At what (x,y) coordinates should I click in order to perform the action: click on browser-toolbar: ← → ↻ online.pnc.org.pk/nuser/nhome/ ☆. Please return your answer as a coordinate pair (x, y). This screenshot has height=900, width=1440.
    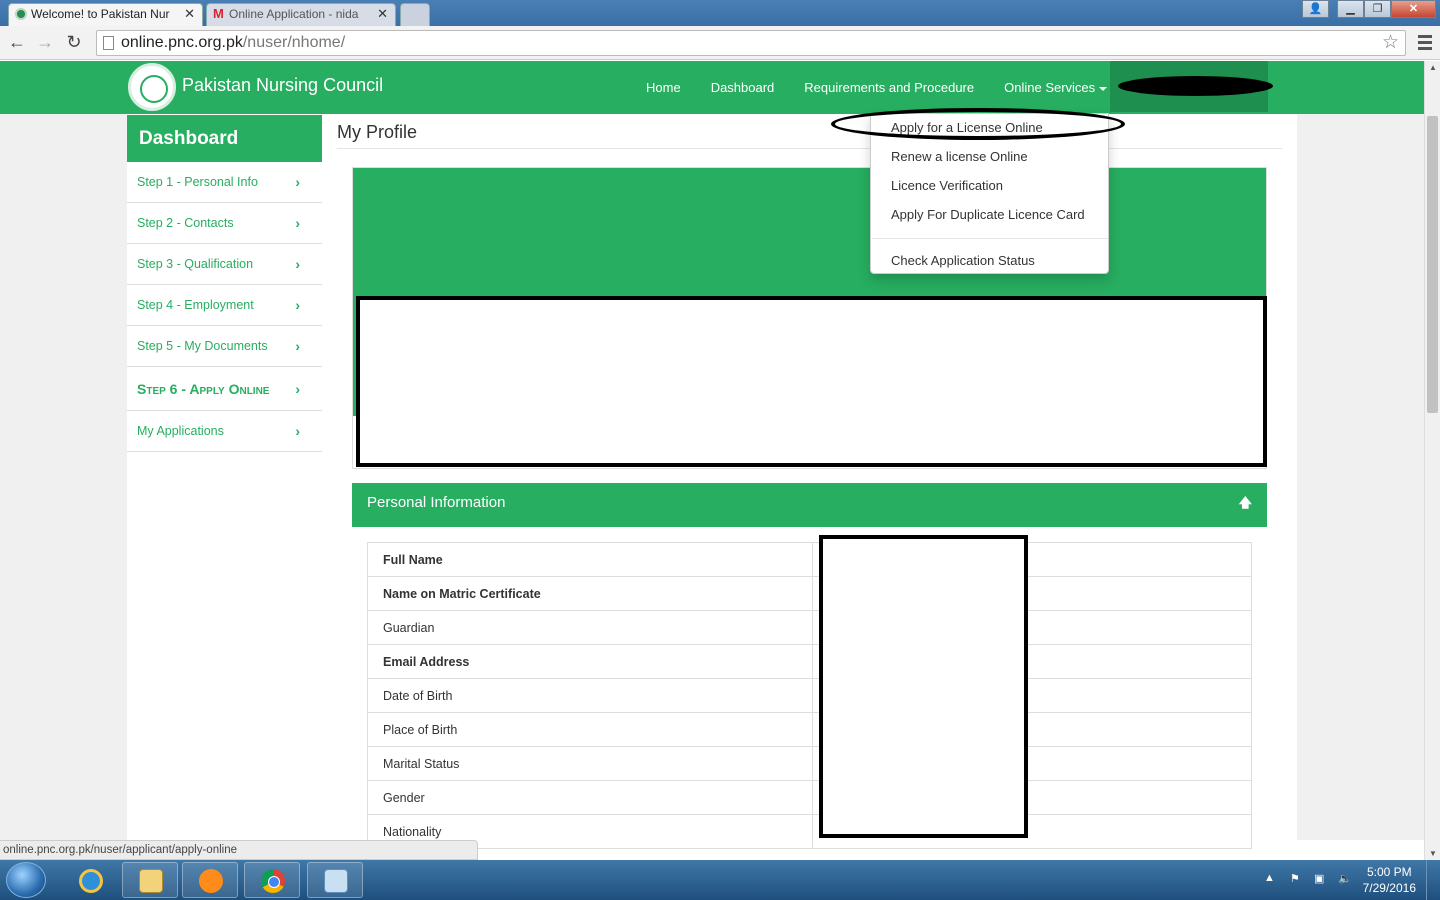
    Looking at the image, I should click on (720, 43).